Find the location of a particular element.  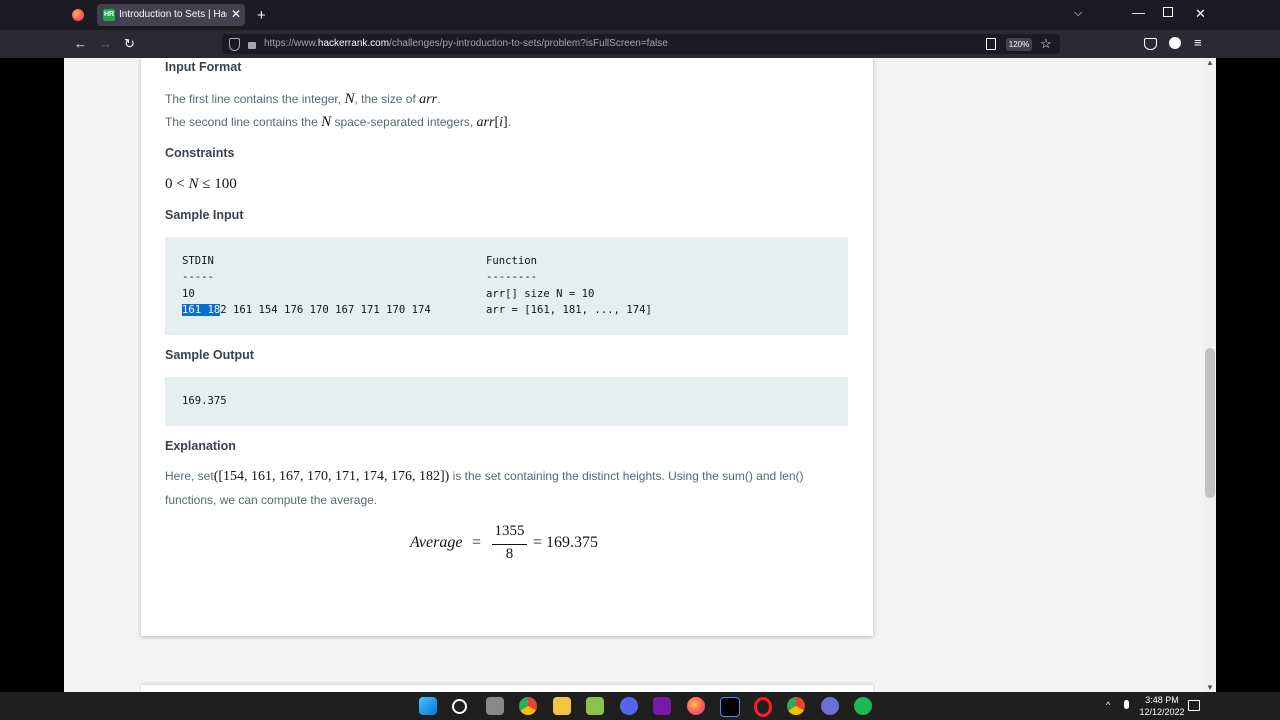

file-explorer-icon is located at coordinates (562, 706).